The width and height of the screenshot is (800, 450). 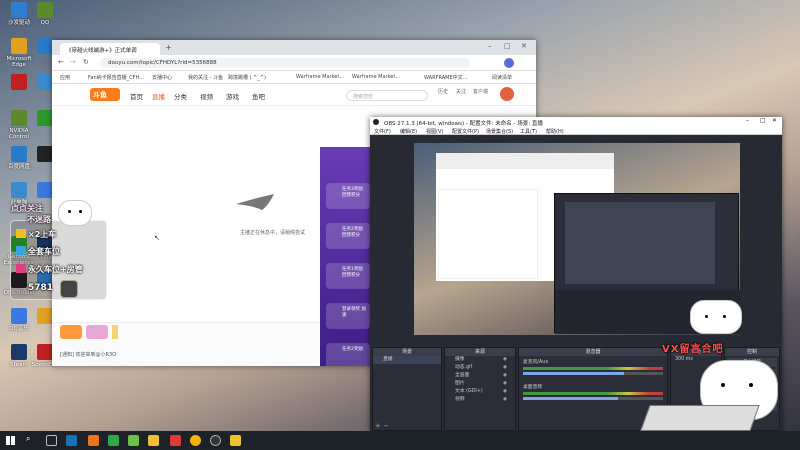 I want to click on back-icon: ←, so click(x=61, y=62).